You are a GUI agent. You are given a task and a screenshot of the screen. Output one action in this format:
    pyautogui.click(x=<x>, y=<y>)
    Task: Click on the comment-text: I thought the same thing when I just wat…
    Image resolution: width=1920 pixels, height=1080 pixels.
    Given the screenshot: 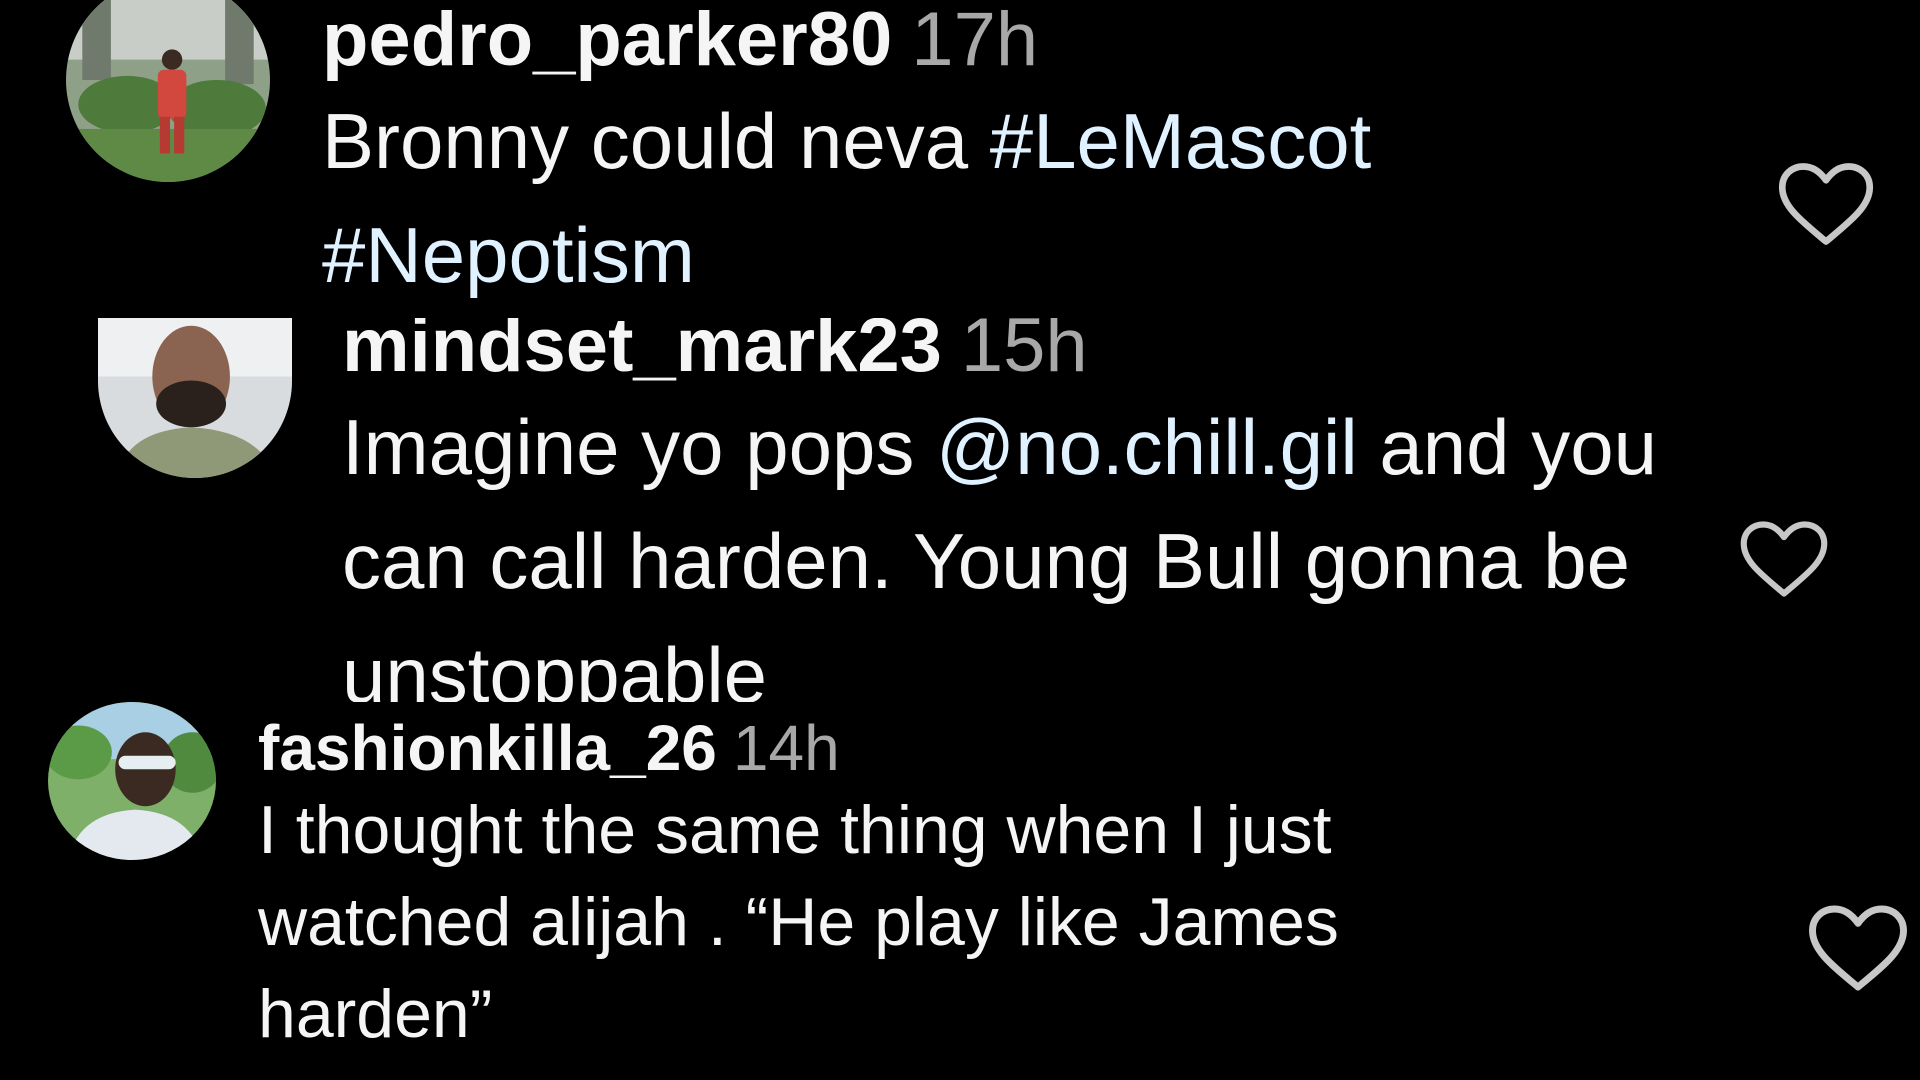 What is the action you would take?
    pyautogui.click(x=798, y=922)
    